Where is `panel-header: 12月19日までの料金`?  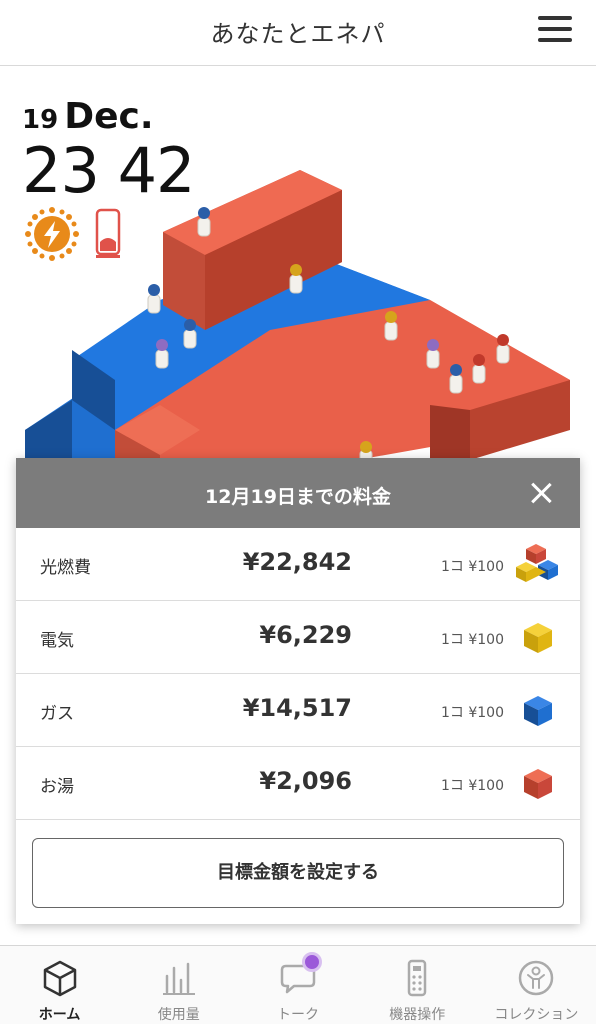
panel-header: 12月19日までの料金 is located at coordinates (298, 493).